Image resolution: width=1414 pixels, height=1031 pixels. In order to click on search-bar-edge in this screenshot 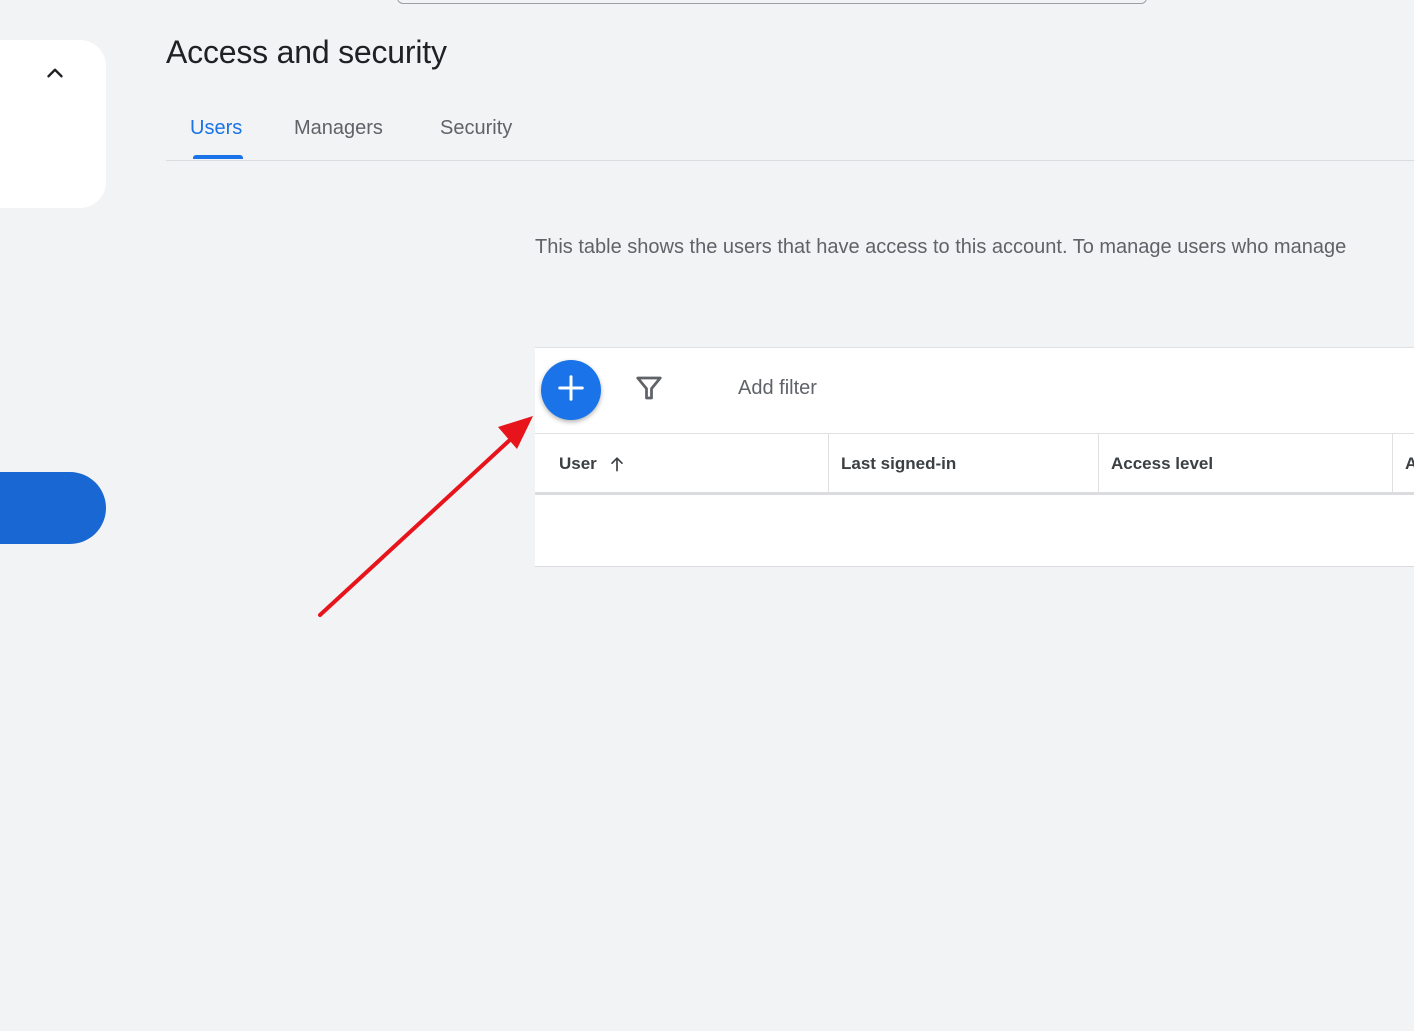, I will do `click(772, 2)`.